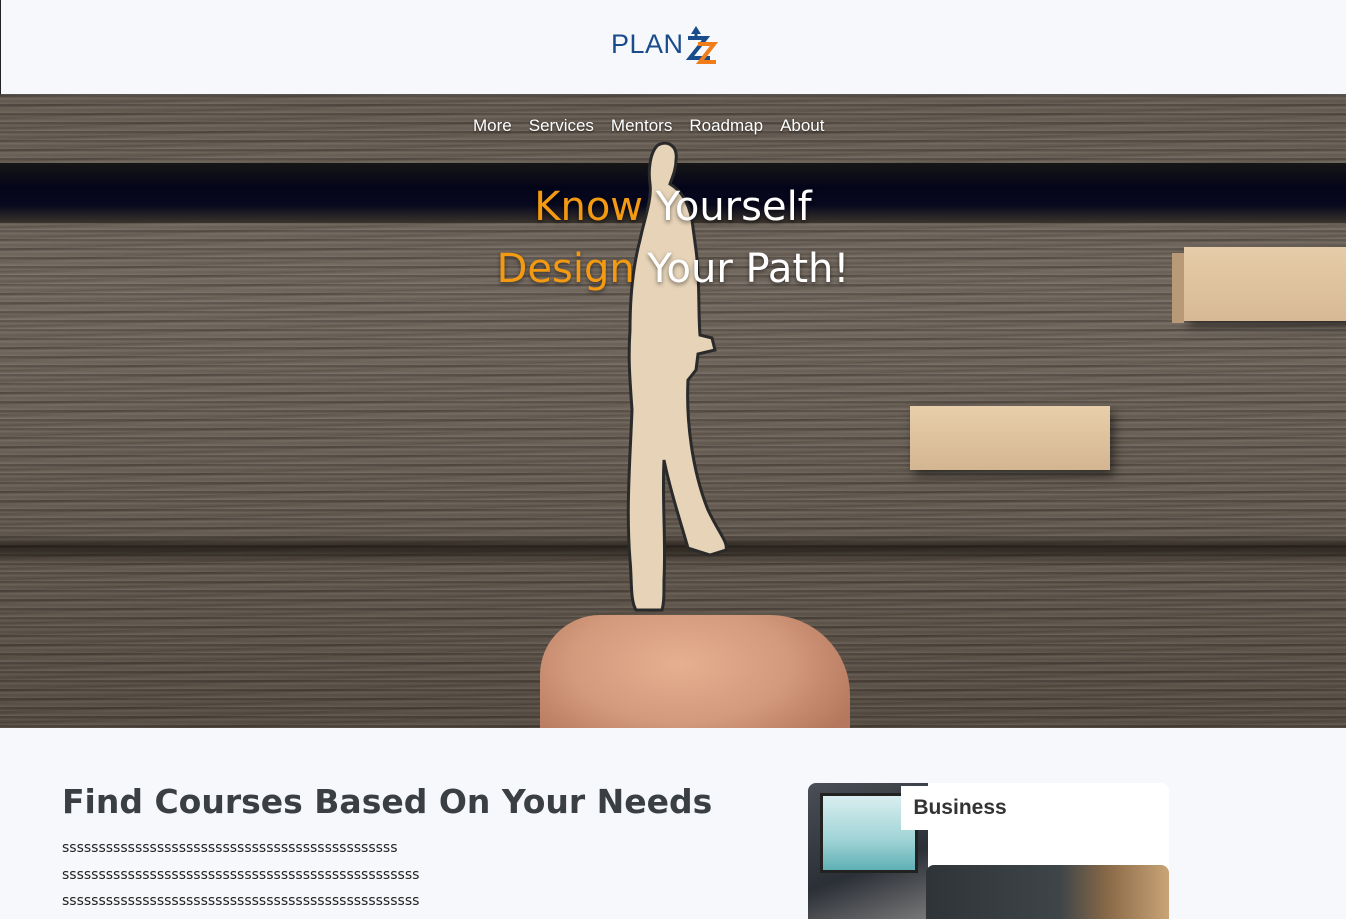 This screenshot has width=1346, height=919. What do you see at coordinates (647, 43) in the screenshot?
I see `logo-text: PLAN` at bounding box center [647, 43].